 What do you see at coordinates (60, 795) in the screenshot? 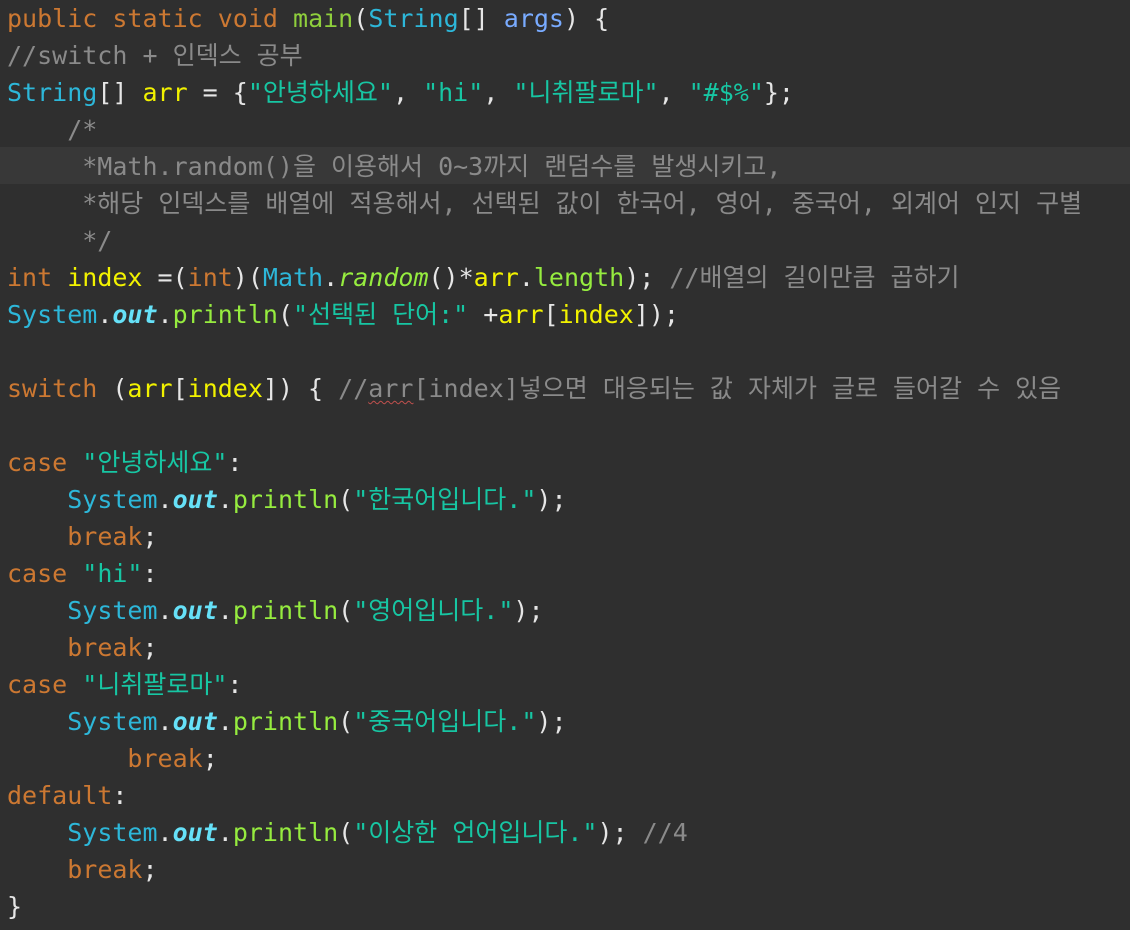
I see `keyword: default` at bounding box center [60, 795].